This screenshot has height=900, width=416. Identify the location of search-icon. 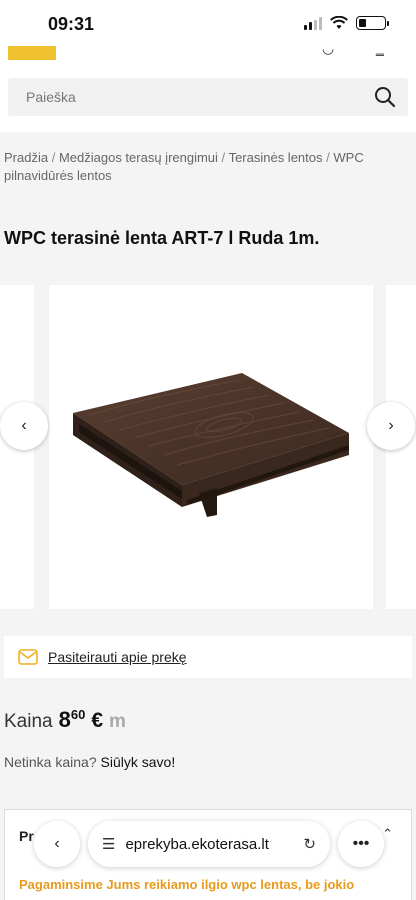
(385, 97).